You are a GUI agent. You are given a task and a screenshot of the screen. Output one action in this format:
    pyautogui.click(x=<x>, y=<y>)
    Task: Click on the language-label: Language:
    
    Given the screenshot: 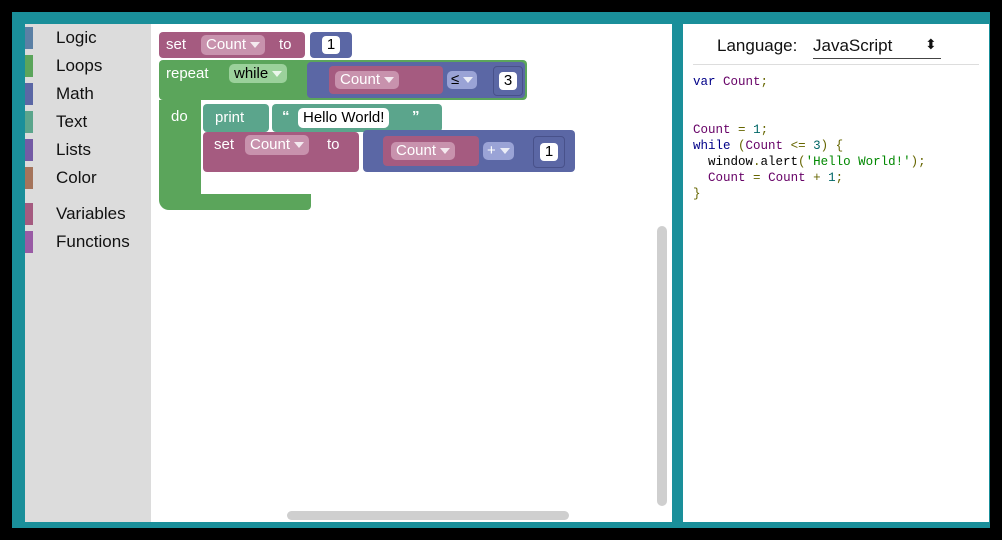 What is the action you would take?
    pyautogui.click(x=757, y=45)
    